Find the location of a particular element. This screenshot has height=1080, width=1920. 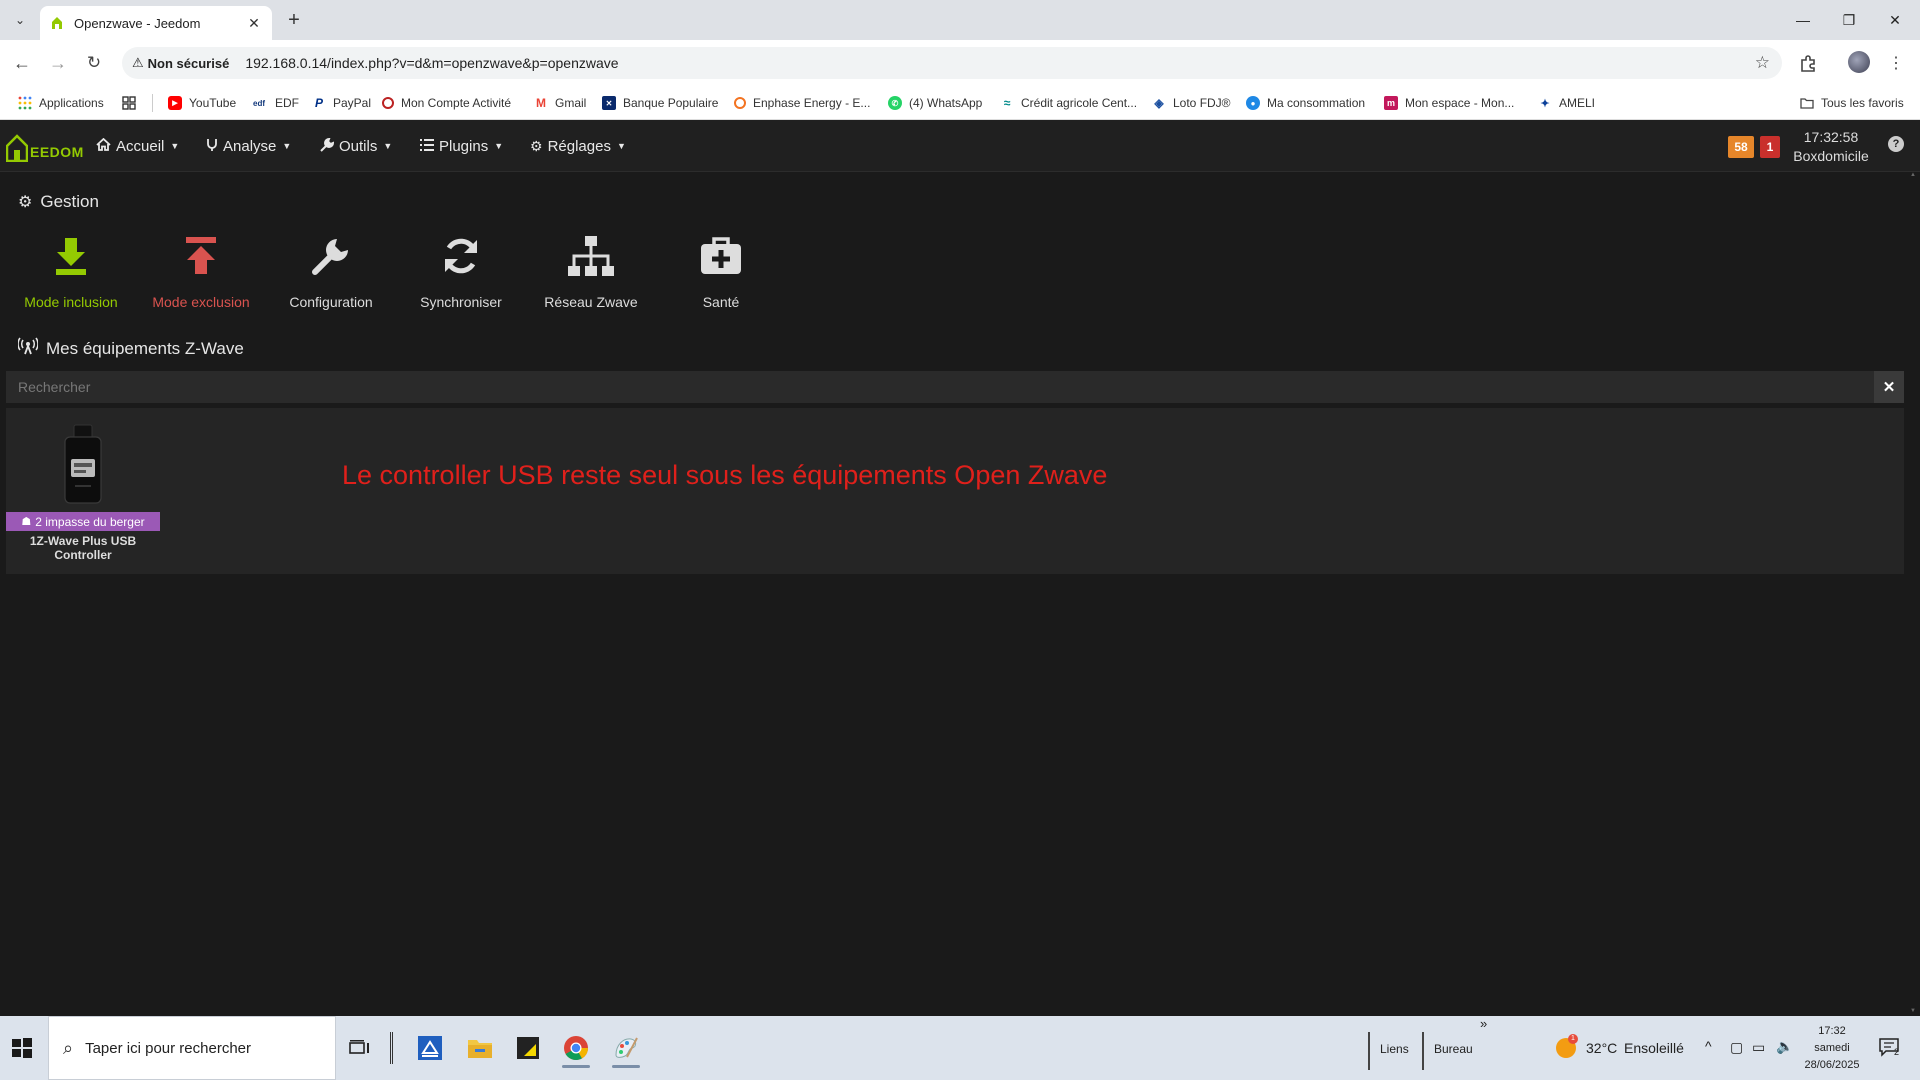

error-count-badge: 1 is located at coordinates (1770, 147).